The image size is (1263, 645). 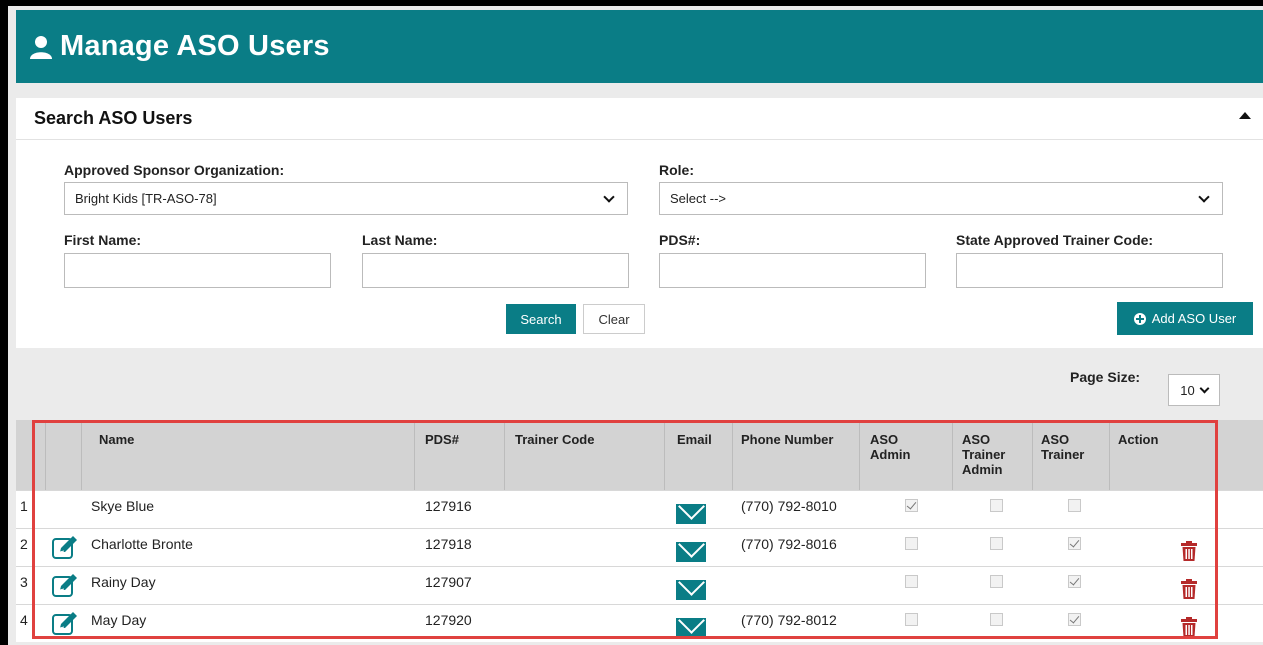 I want to click on row-number: 3, so click(x=24, y=582).